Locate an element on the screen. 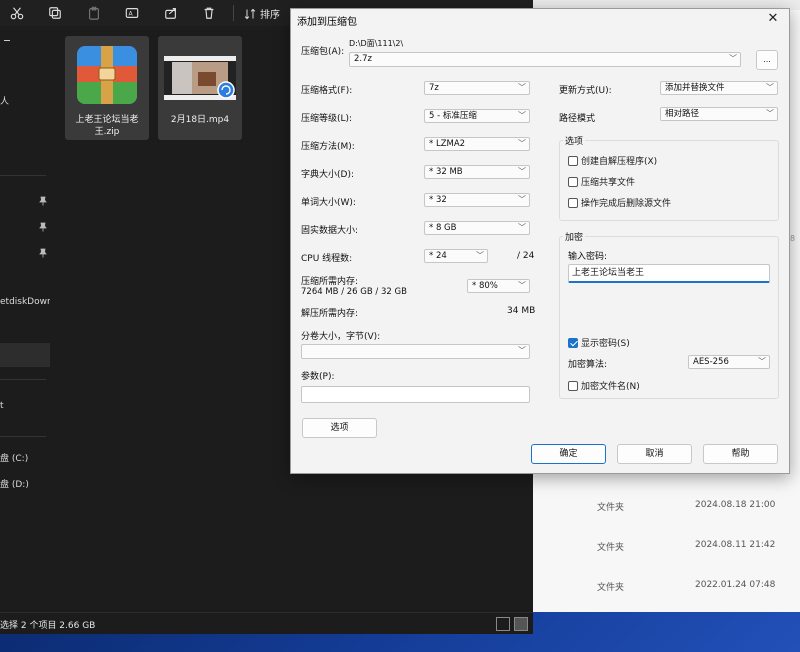 The width and height of the screenshot is (800, 652). file-item: 2月18日.mp4 is located at coordinates (200, 88).